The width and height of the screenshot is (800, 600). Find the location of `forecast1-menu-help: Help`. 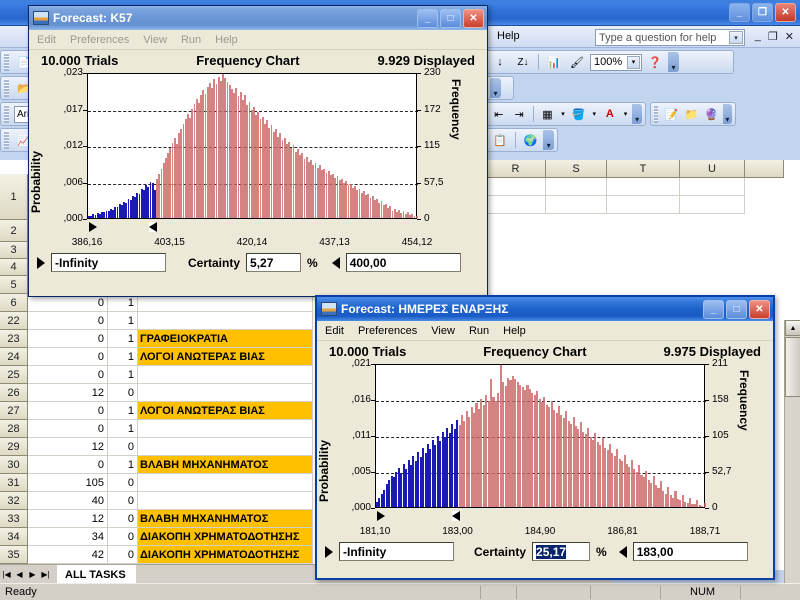

forecast1-menu-help: Help is located at coordinates (226, 40).